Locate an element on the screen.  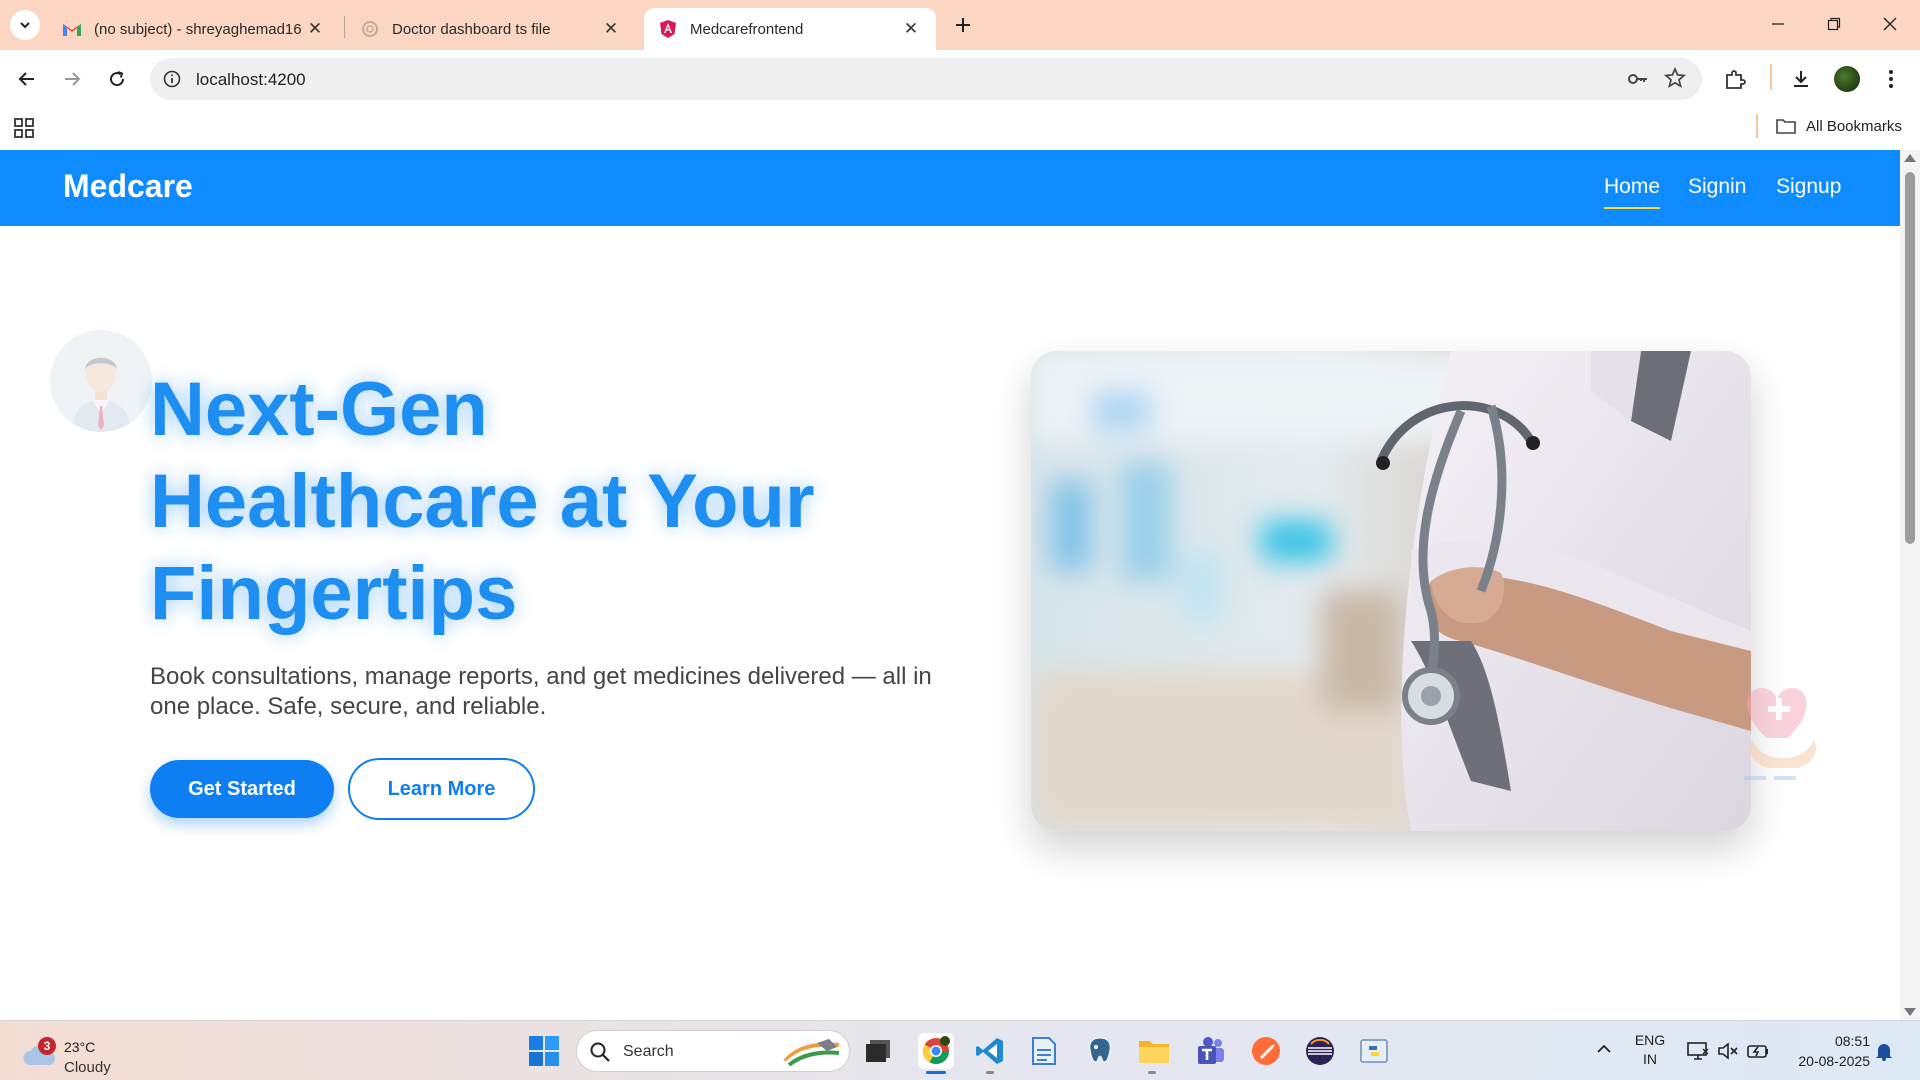
doctor-avatar-illustration is located at coordinates (101, 381).